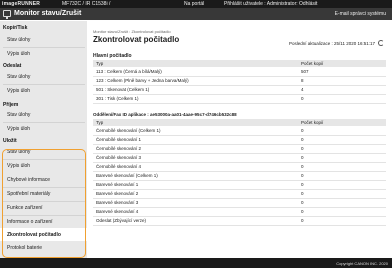 The width and height of the screenshot is (392, 268). What do you see at coordinates (239, 167) in the screenshot?
I see `table-row: Černobílé skenování 4 0` at bounding box center [239, 167].